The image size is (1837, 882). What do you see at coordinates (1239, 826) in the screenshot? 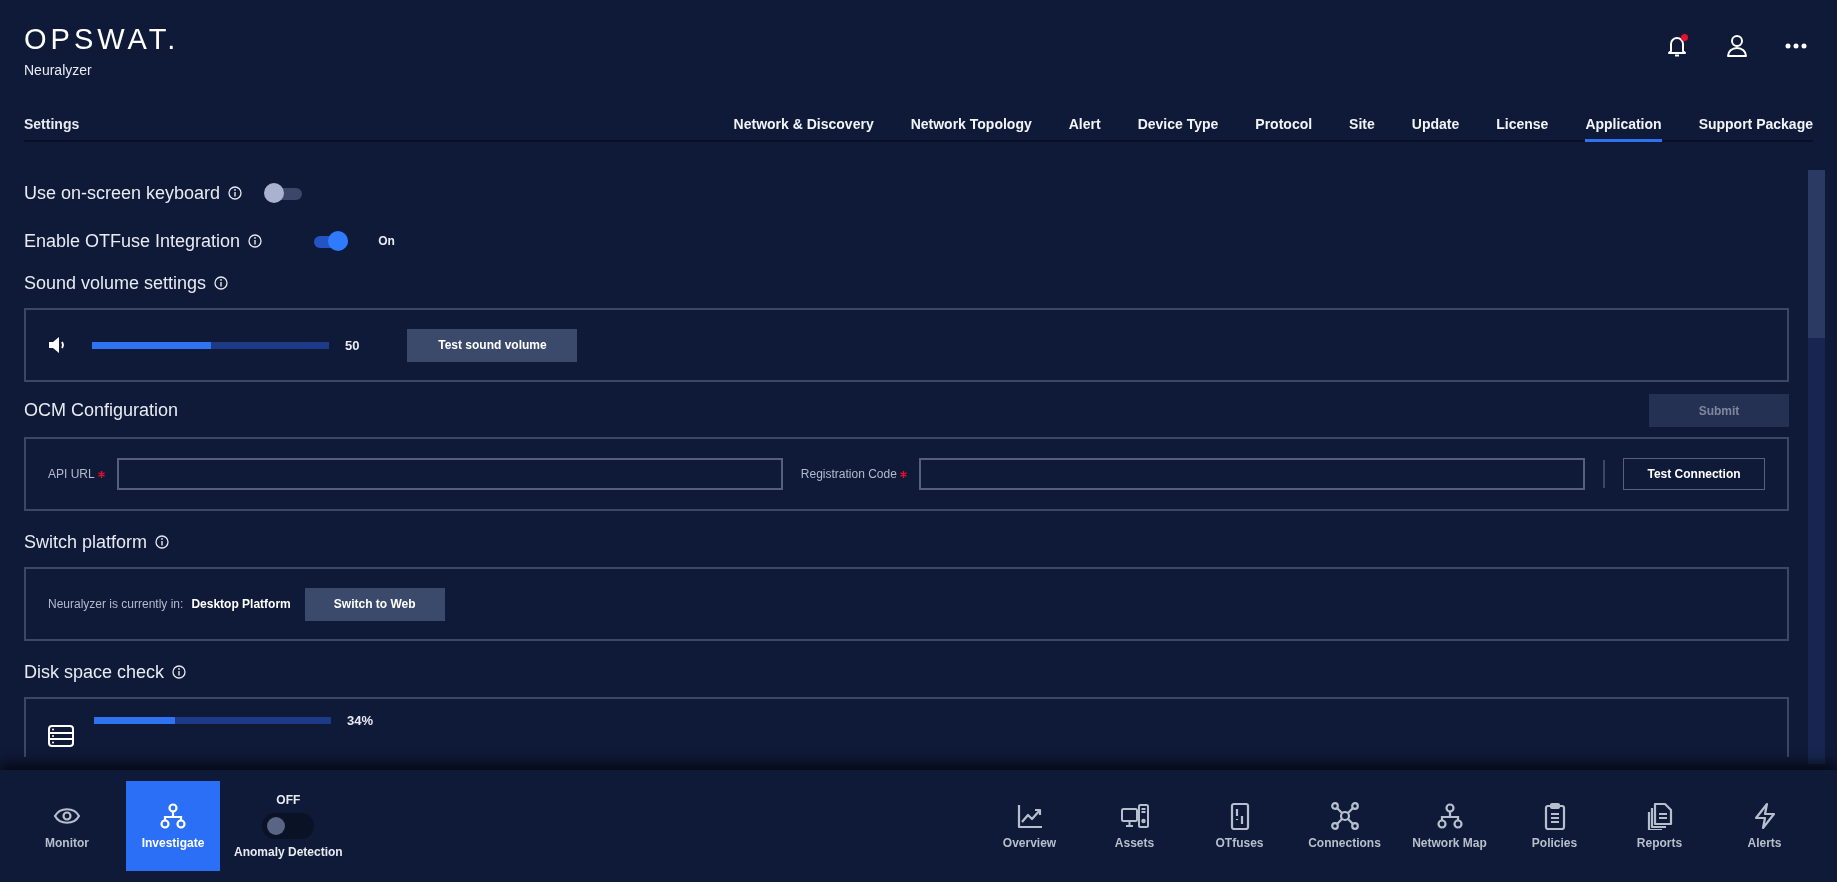
I see `nav-button: OTfuses` at bounding box center [1239, 826].